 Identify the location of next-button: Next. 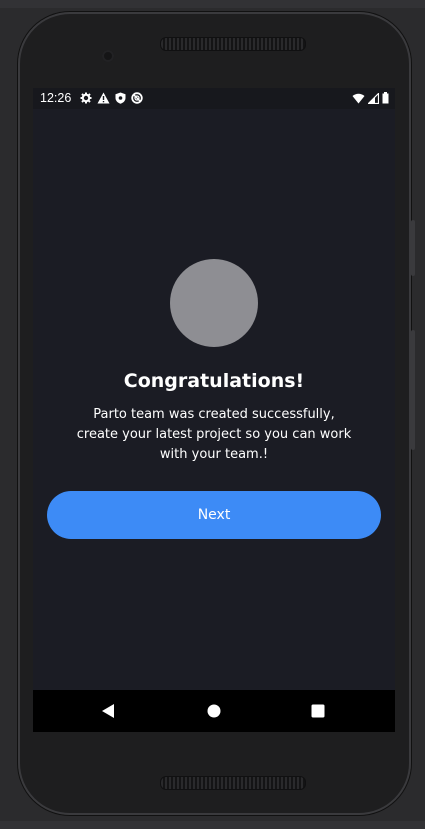
(214, 515).